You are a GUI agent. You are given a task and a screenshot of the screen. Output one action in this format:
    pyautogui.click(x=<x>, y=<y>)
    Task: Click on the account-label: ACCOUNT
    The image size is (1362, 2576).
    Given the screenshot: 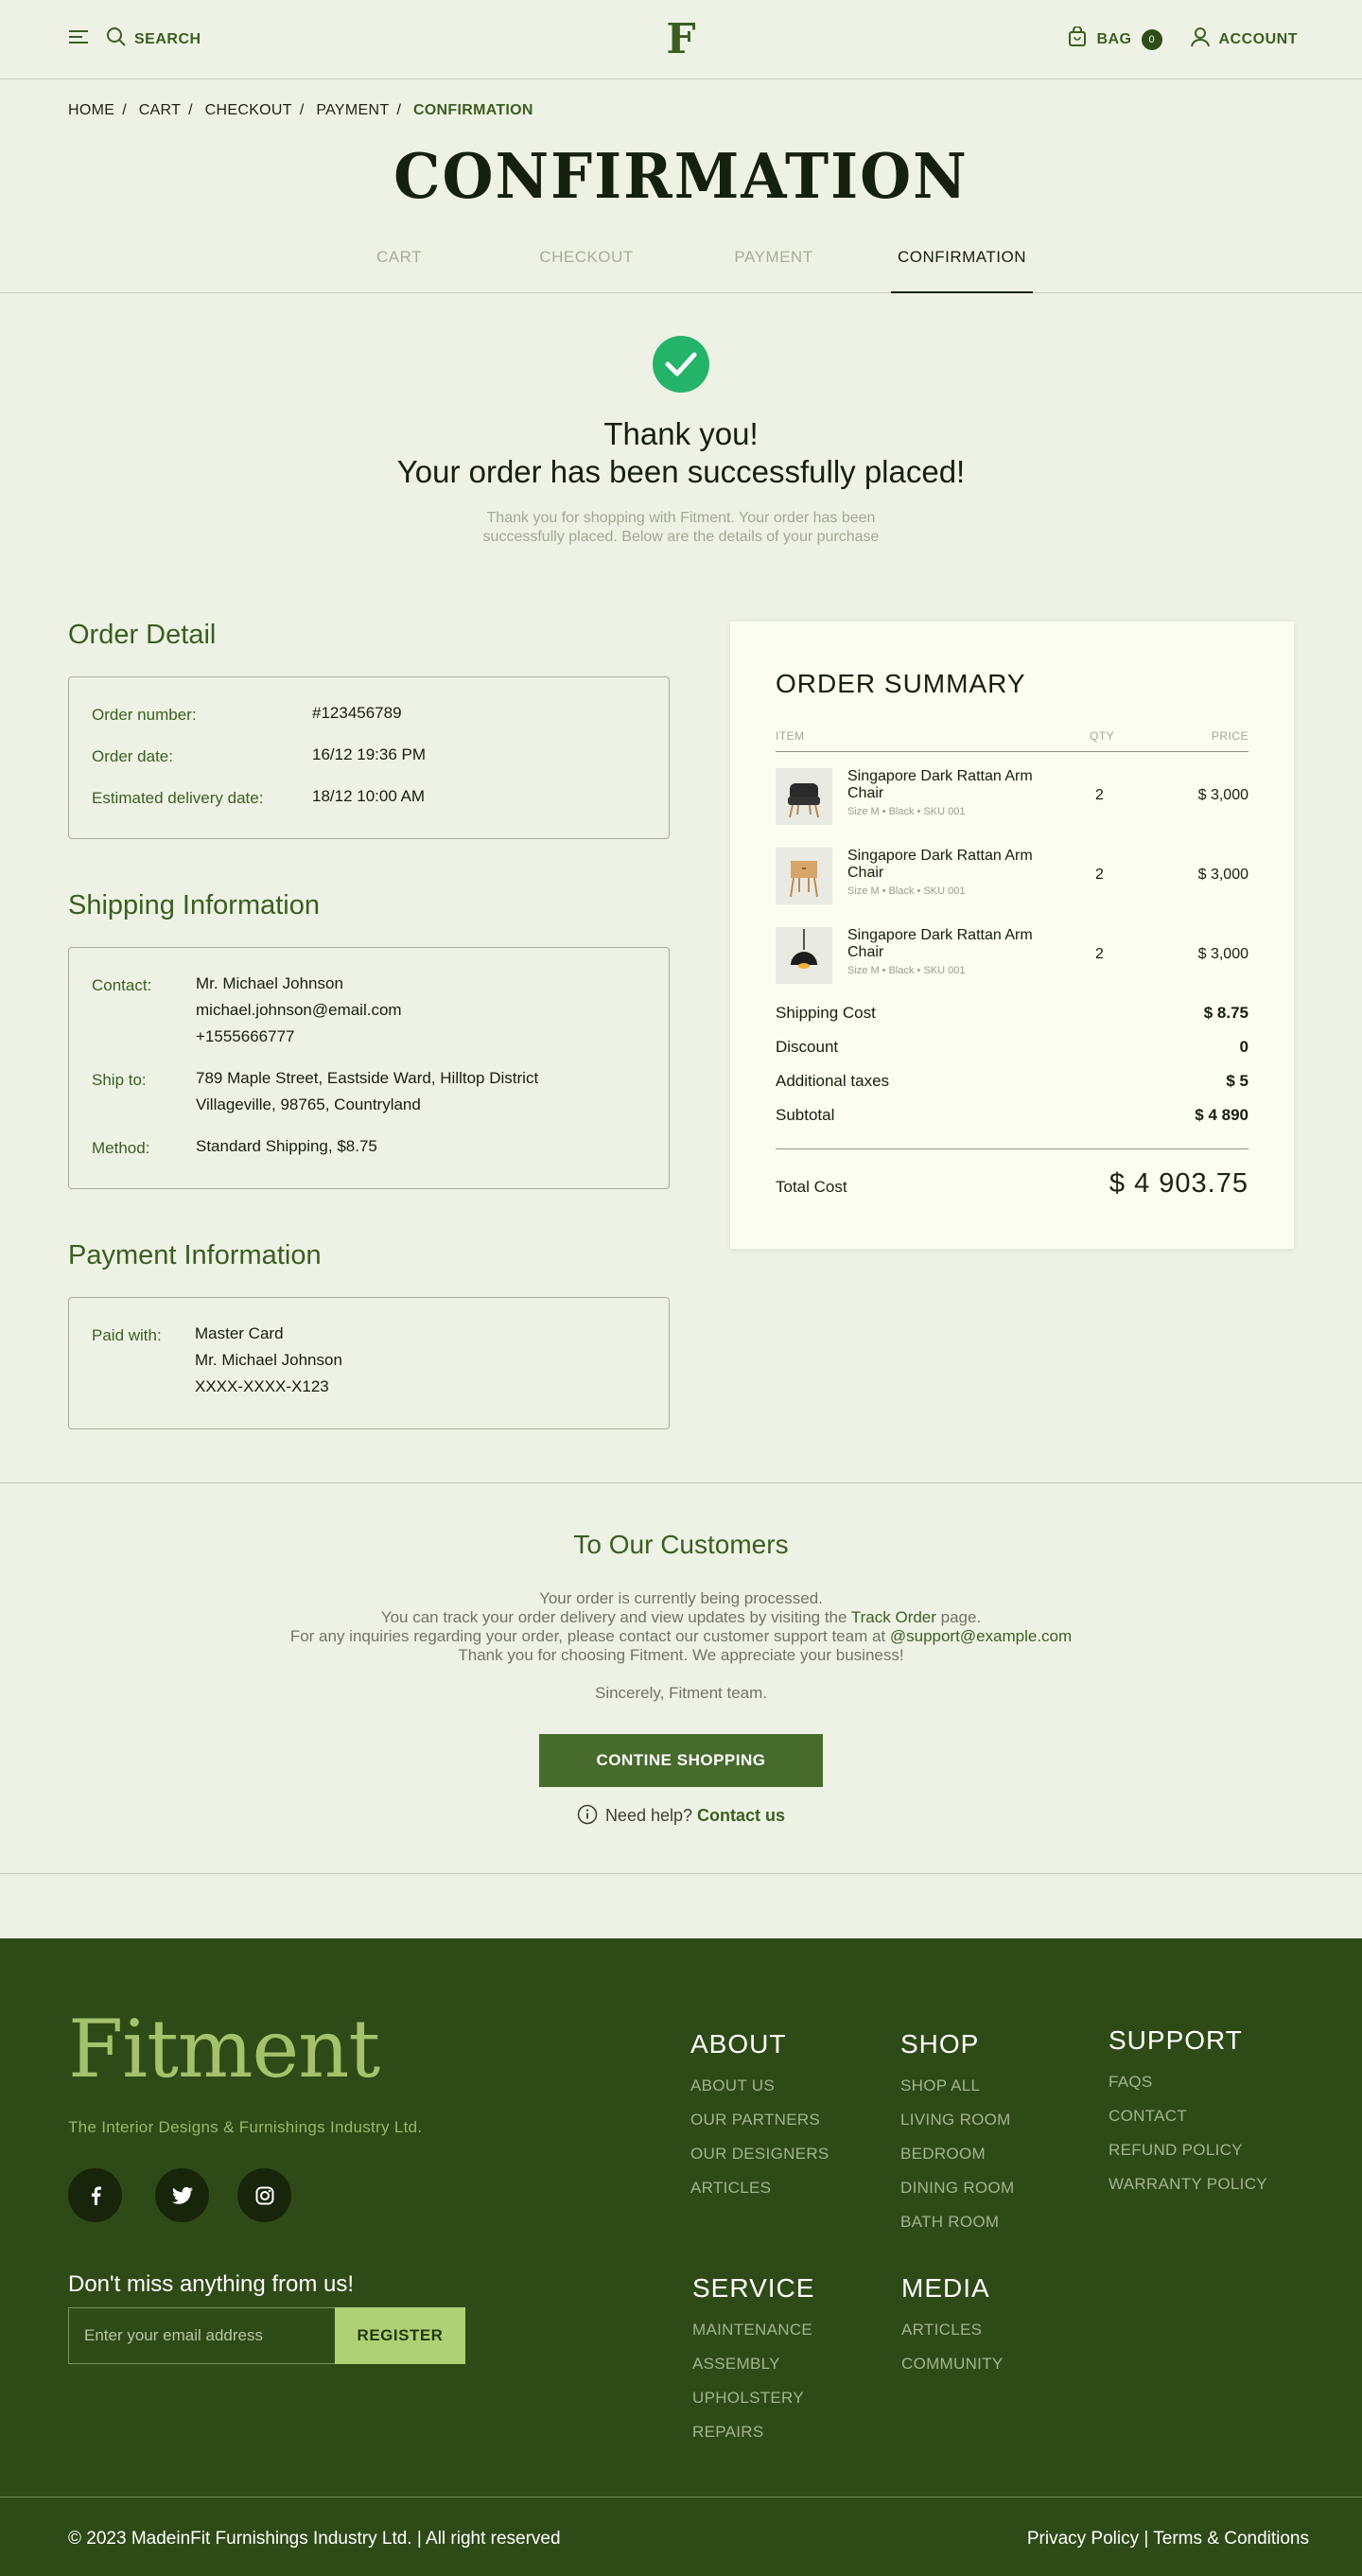 What is the action you would take?
    pyautogui.click(x=1258, y=38)
    